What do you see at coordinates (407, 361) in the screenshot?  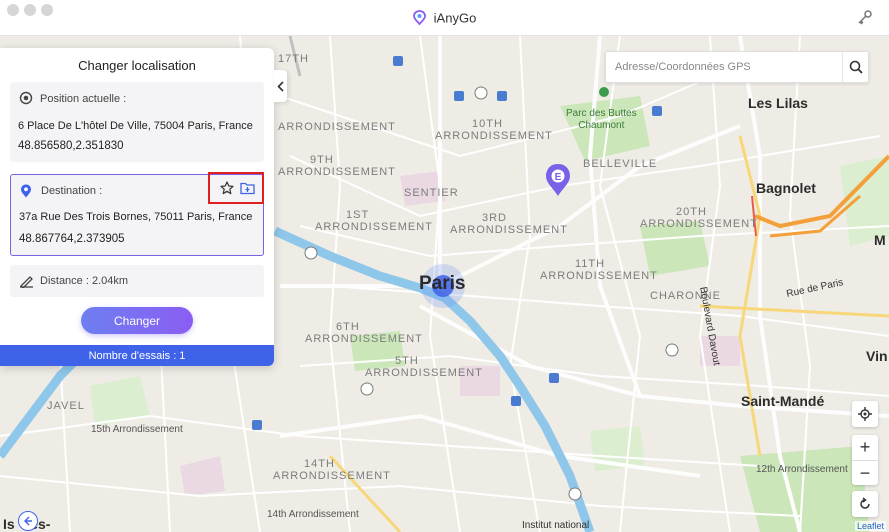 I see `map-label-5th: 5TH` at bounding box center [407, 361].